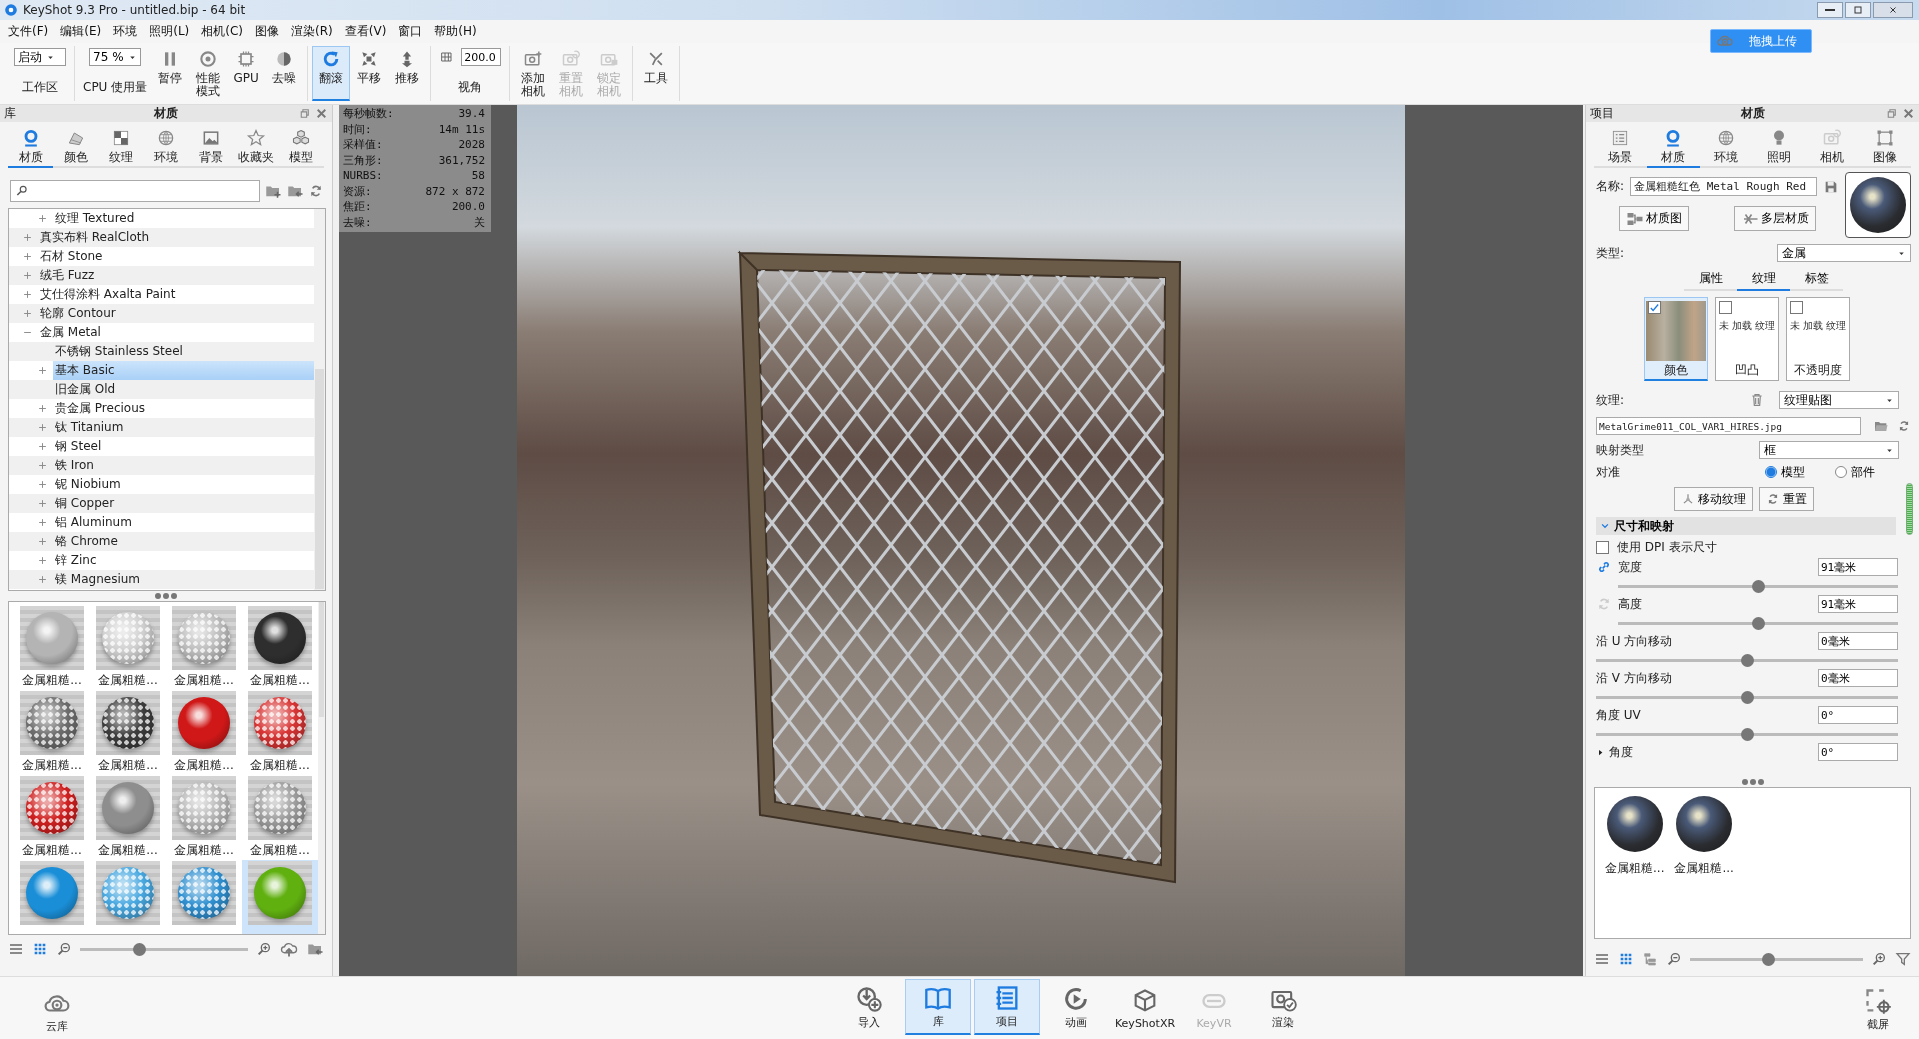 The width and height of the screenshot is (1919, 1039). What do you see at coordinates (121, 147) in the screenshot?
I see `panel-tab: 纹理` at bounding box center [121, 147].